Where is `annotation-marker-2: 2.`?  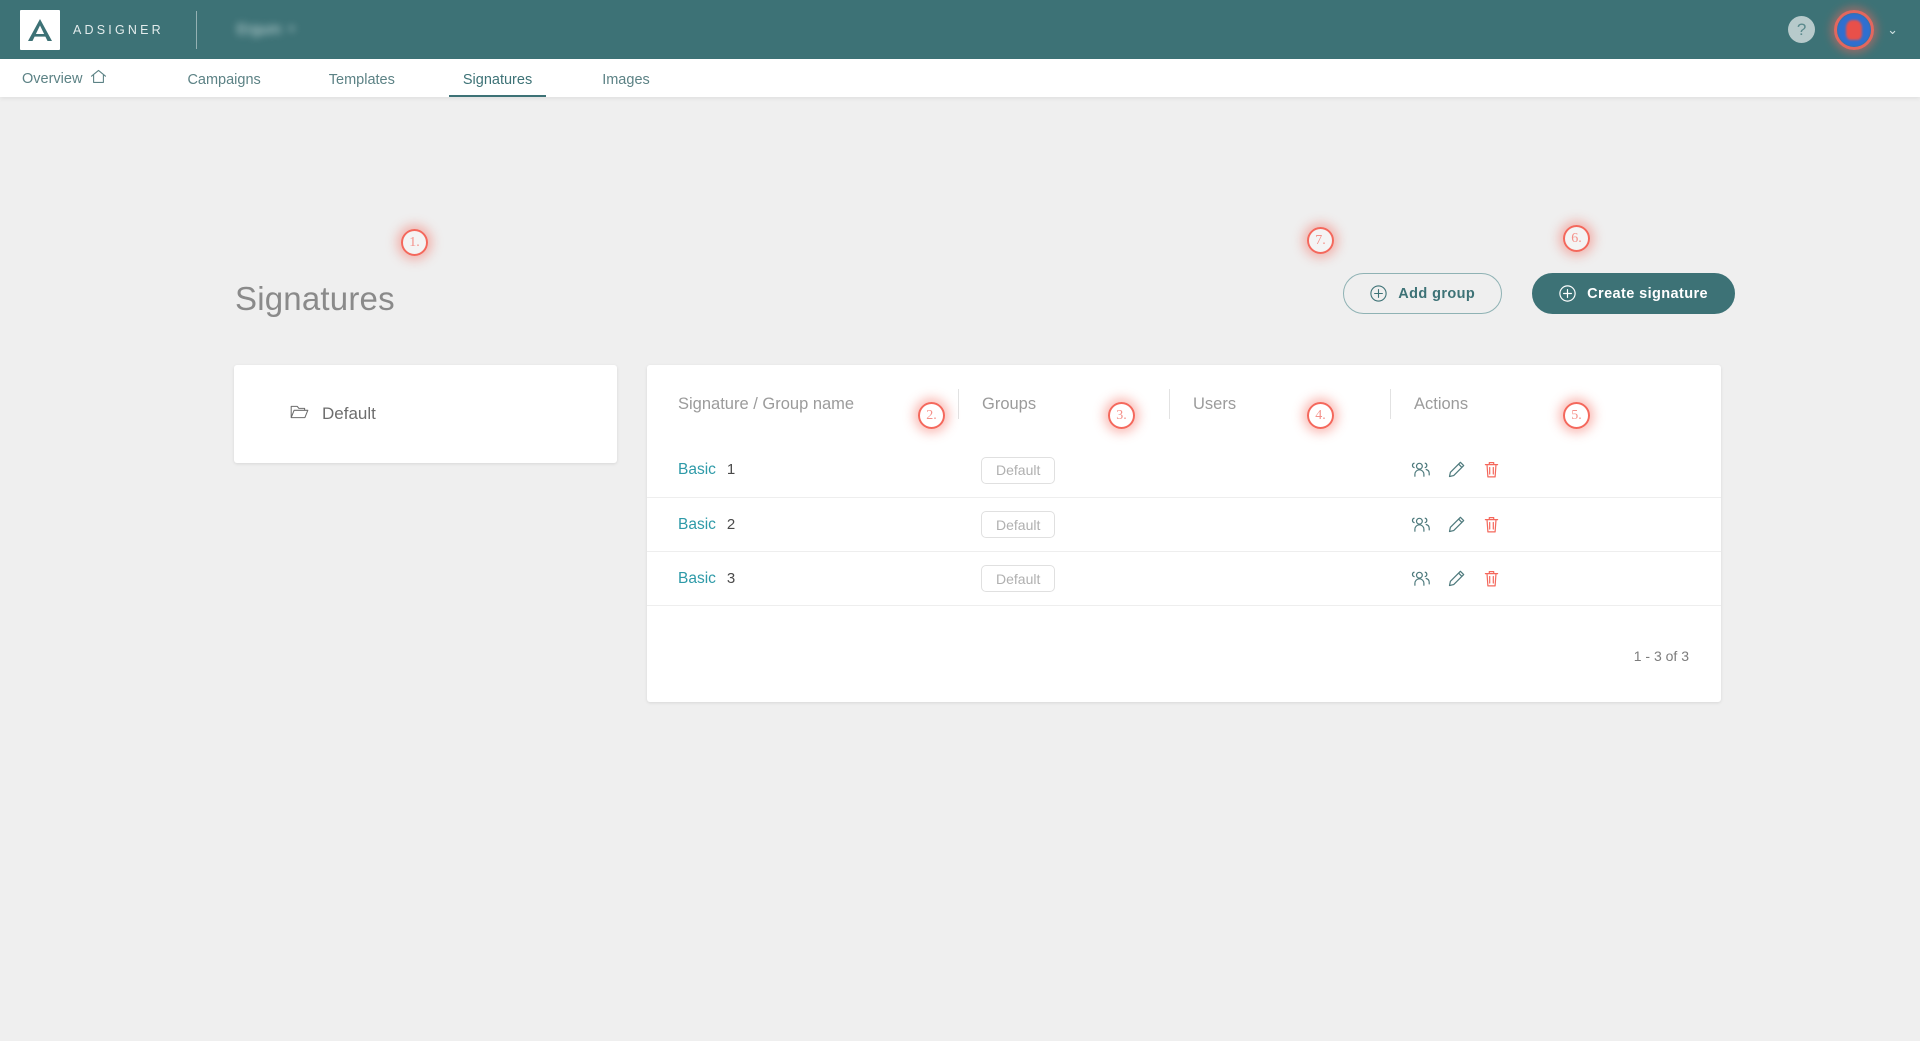 annotation-marker-2: 2. is located at coordinates (931, 415).